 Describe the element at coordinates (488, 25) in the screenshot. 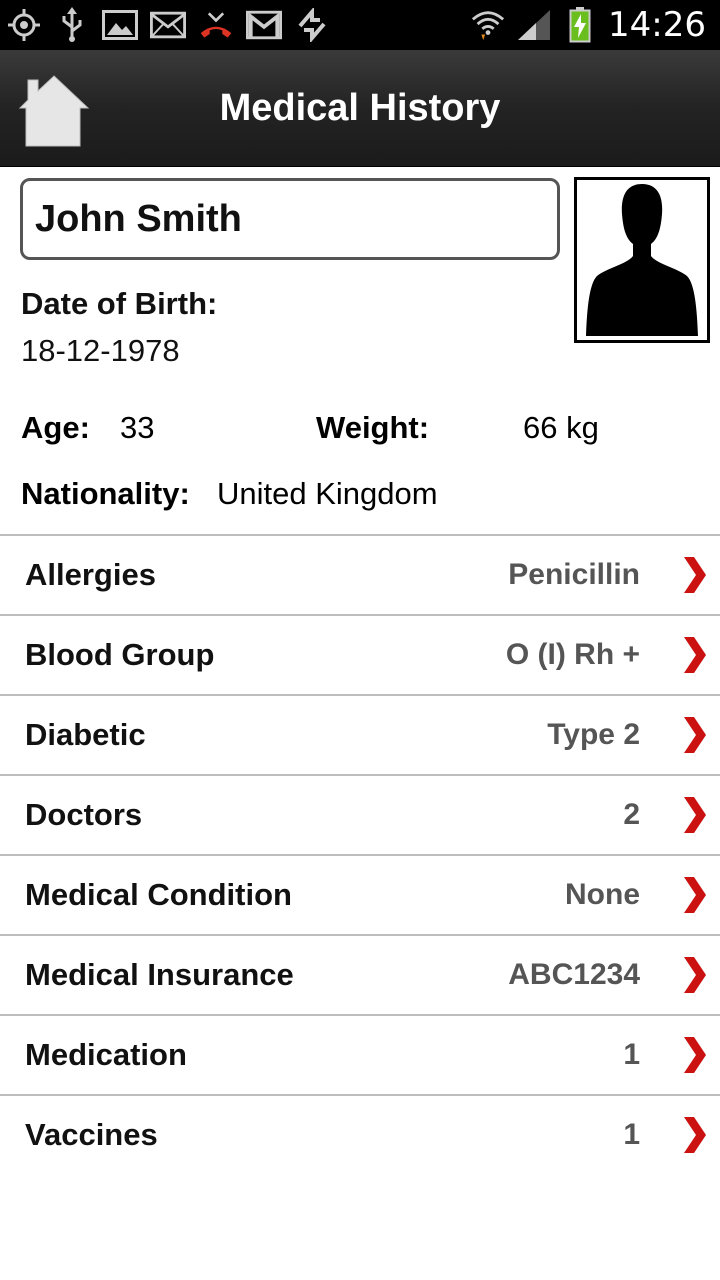

I see `wifi-icon` at that location.